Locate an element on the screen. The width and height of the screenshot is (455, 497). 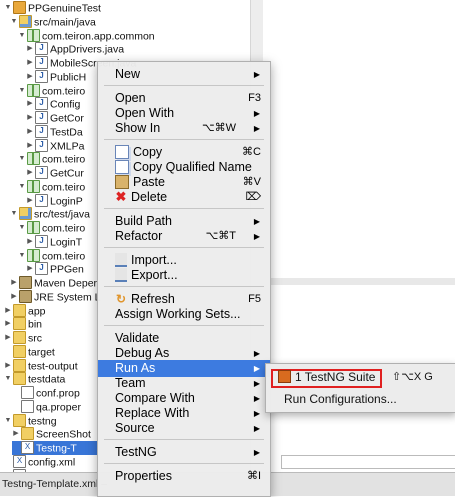
submenu-arrow-icon: ▶ is located at coordinates (256, 236).